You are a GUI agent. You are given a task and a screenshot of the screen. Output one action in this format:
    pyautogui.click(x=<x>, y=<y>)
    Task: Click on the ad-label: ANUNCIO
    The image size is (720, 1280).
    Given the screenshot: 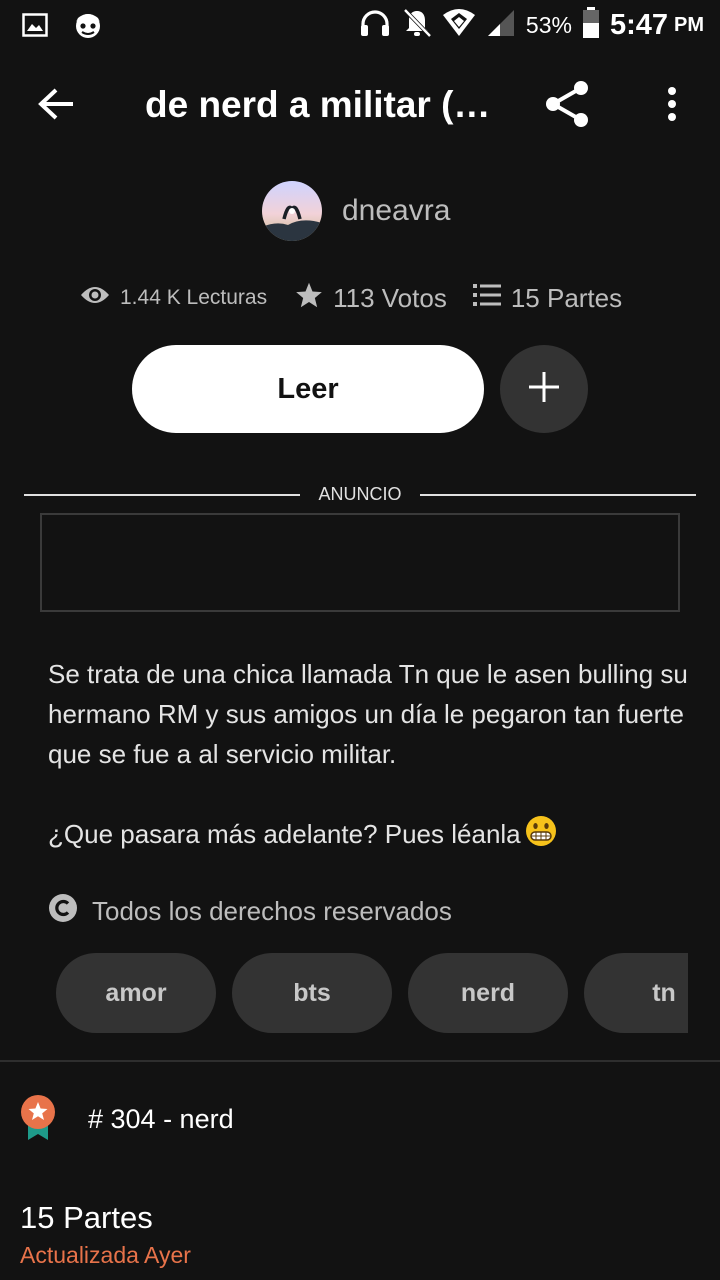 What is the action you would take?
    pyautogui.click(x=360, y=494)
    